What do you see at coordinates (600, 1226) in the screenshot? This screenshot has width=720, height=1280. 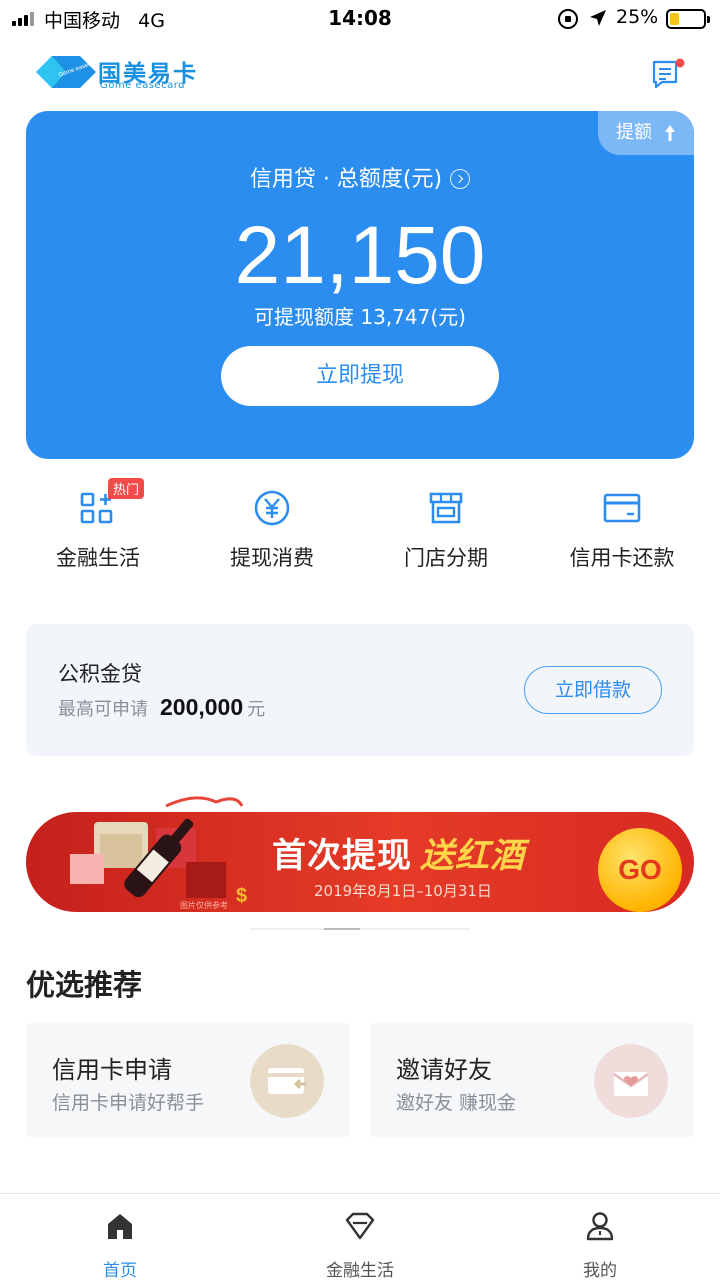 I see `user-icon` at bounding box center [600, 1226].